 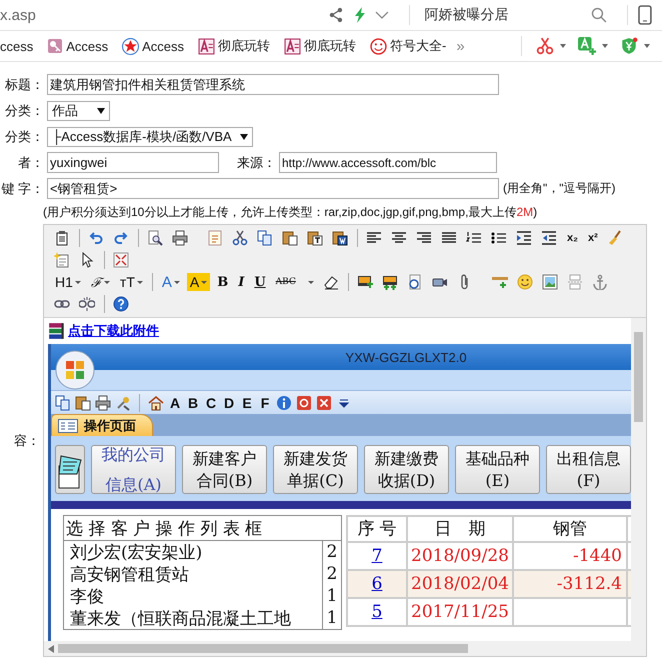 I want to click on horizontal-rule-icon, so click(x=500, y=282).